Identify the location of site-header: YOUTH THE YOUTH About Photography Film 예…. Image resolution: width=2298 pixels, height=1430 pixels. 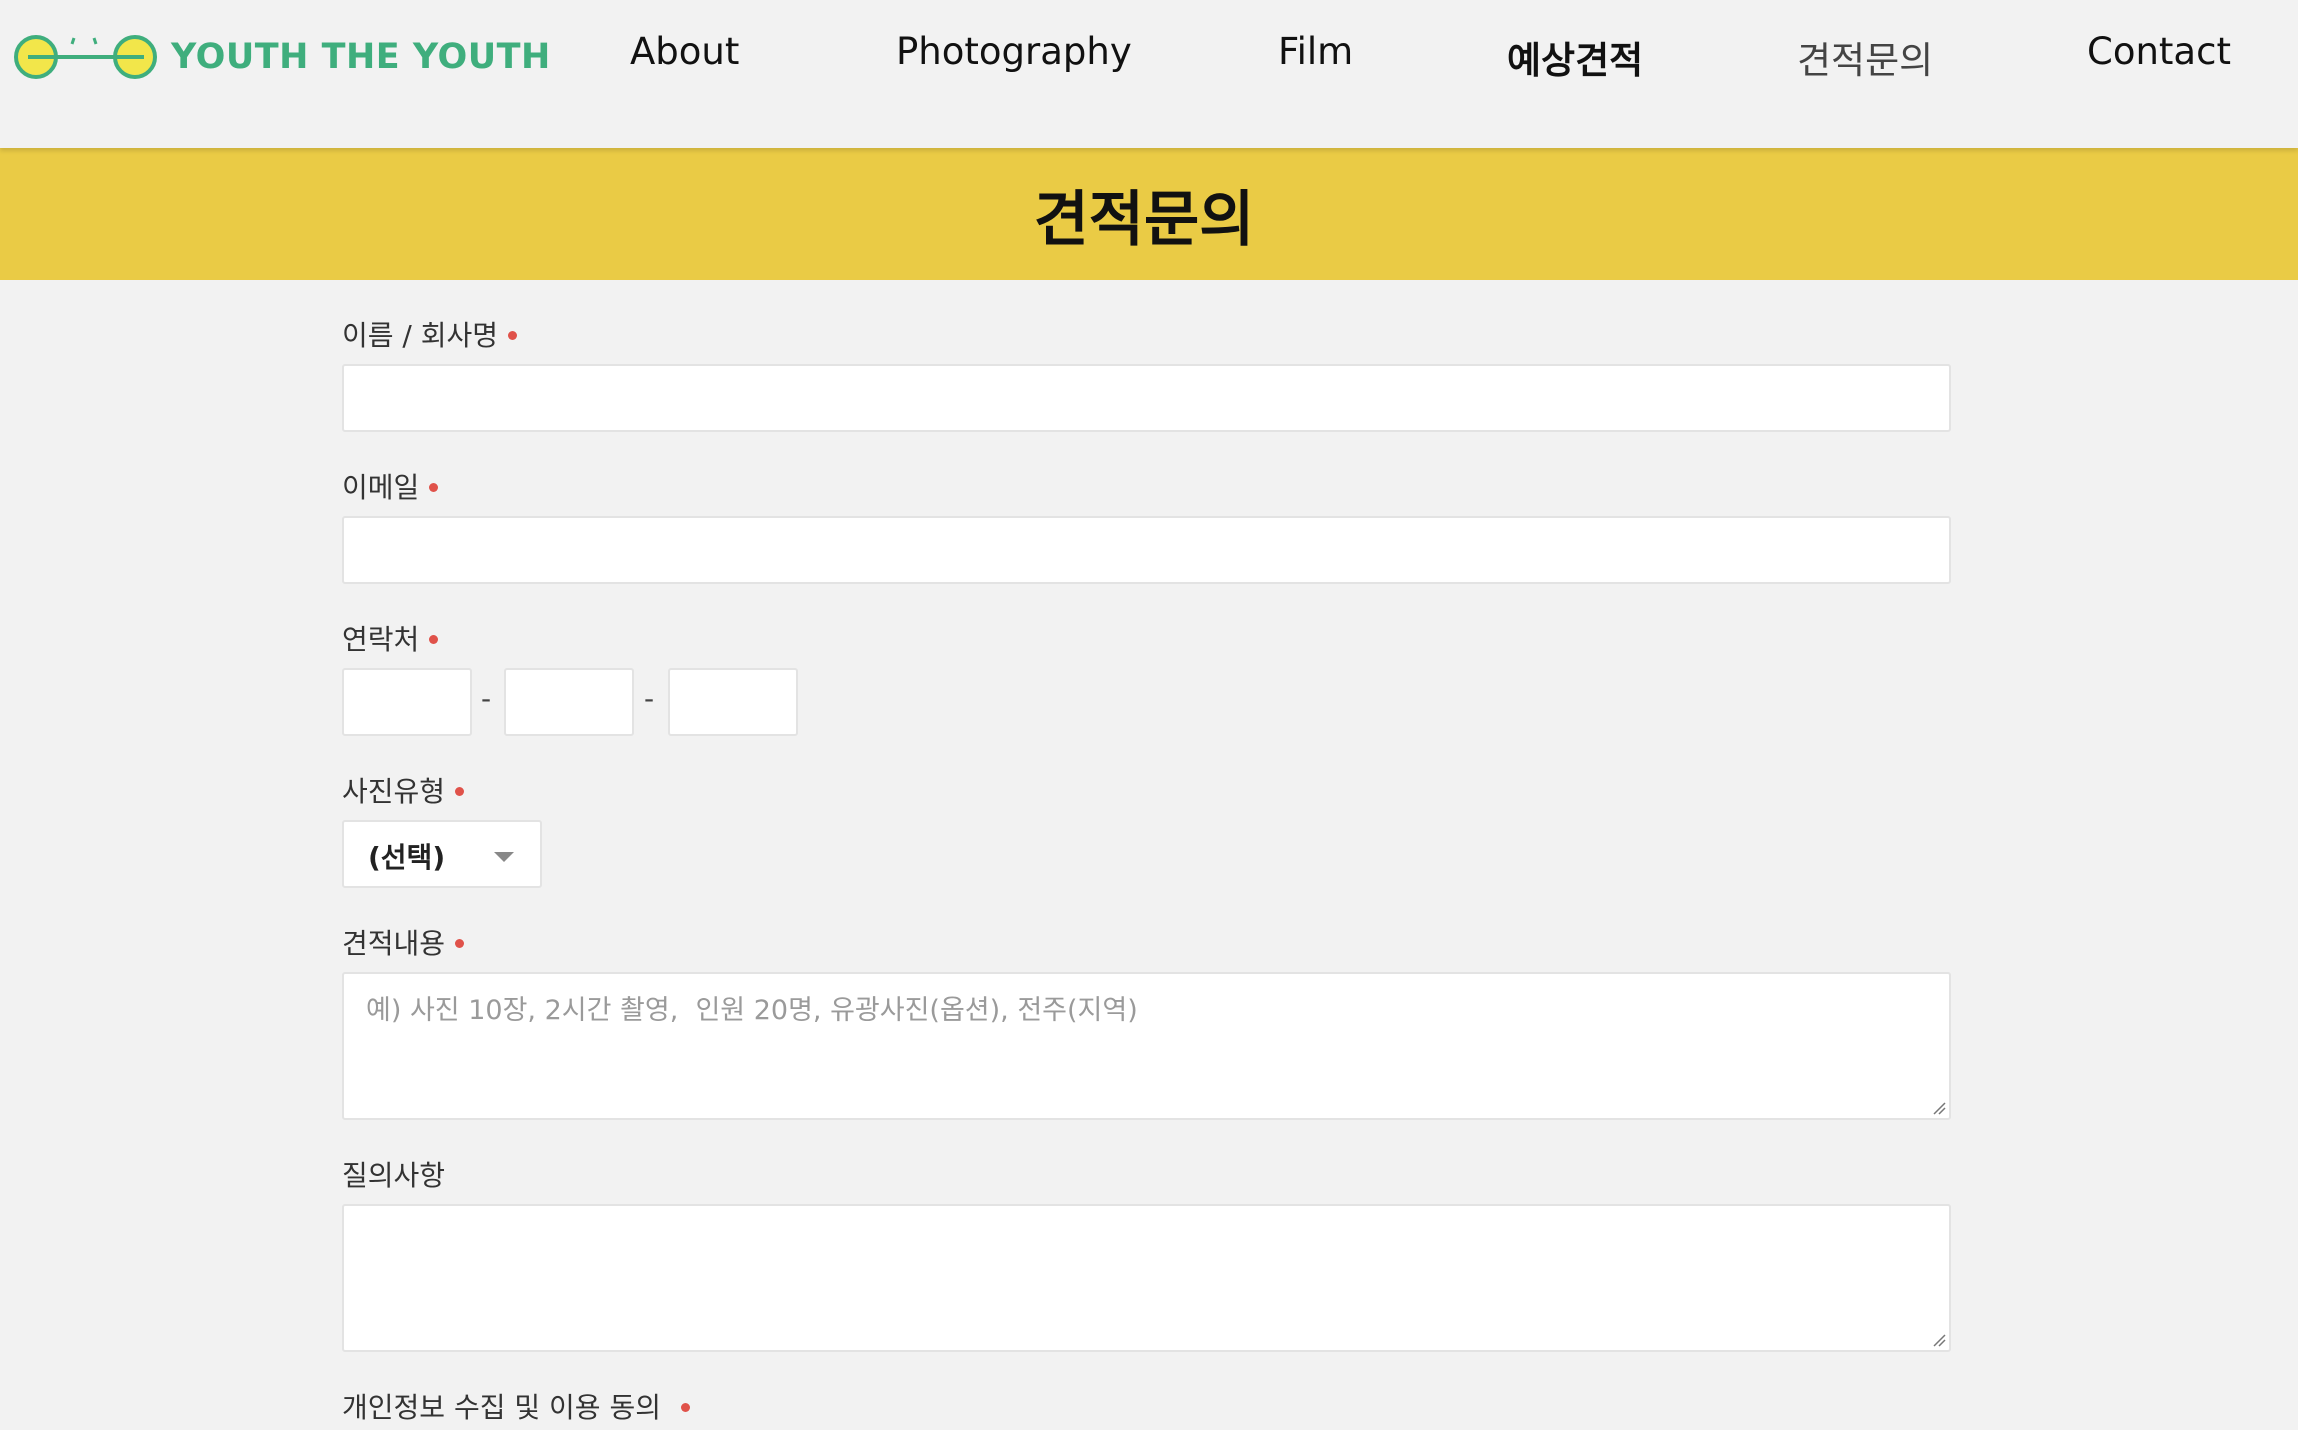
(1149, 74).